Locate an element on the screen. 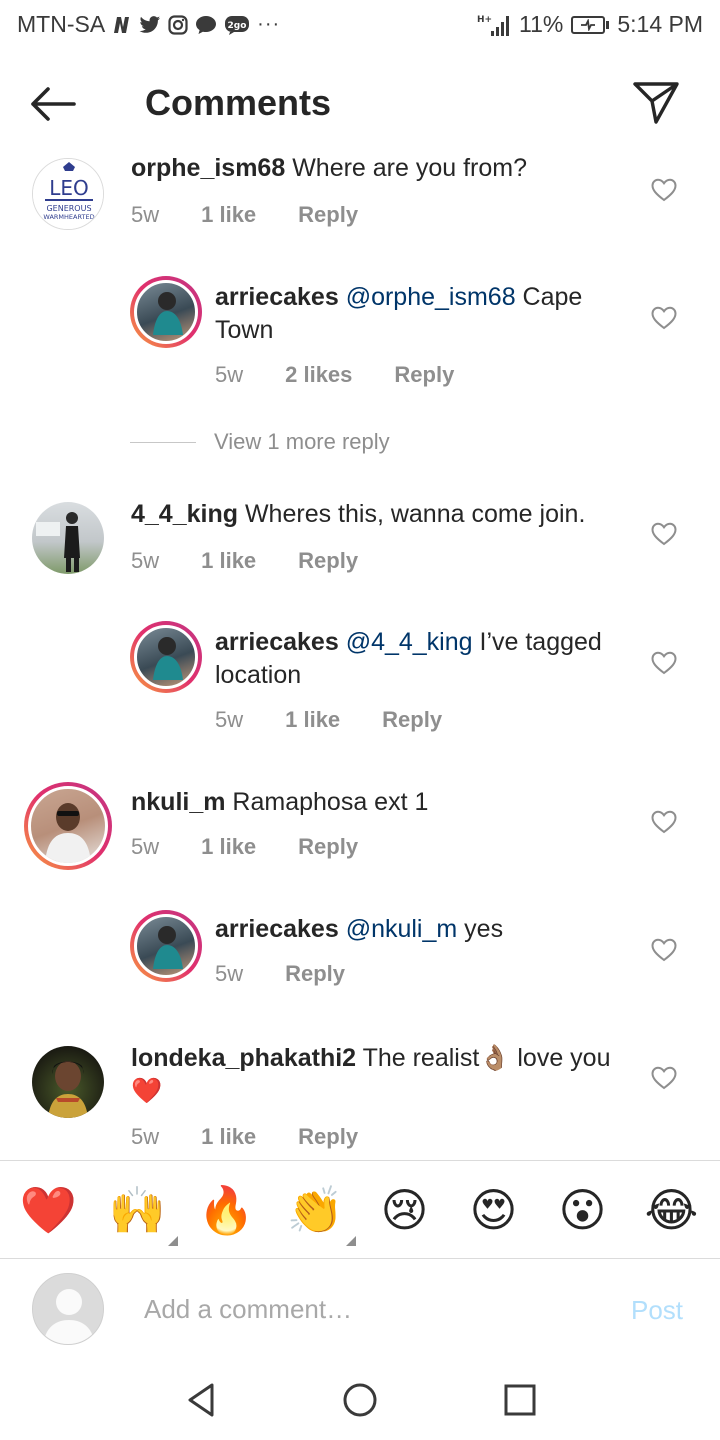  emoji-surprised-button: 😮 is located at coordinates (583, 1210).